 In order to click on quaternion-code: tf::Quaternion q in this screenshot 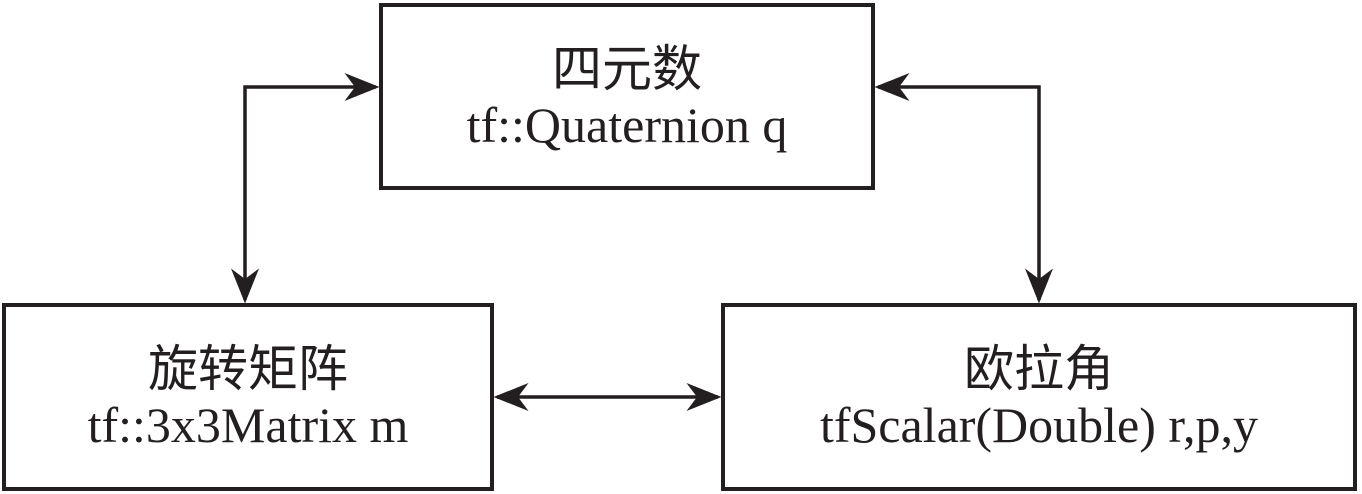, I will do `click(627, 124)`.